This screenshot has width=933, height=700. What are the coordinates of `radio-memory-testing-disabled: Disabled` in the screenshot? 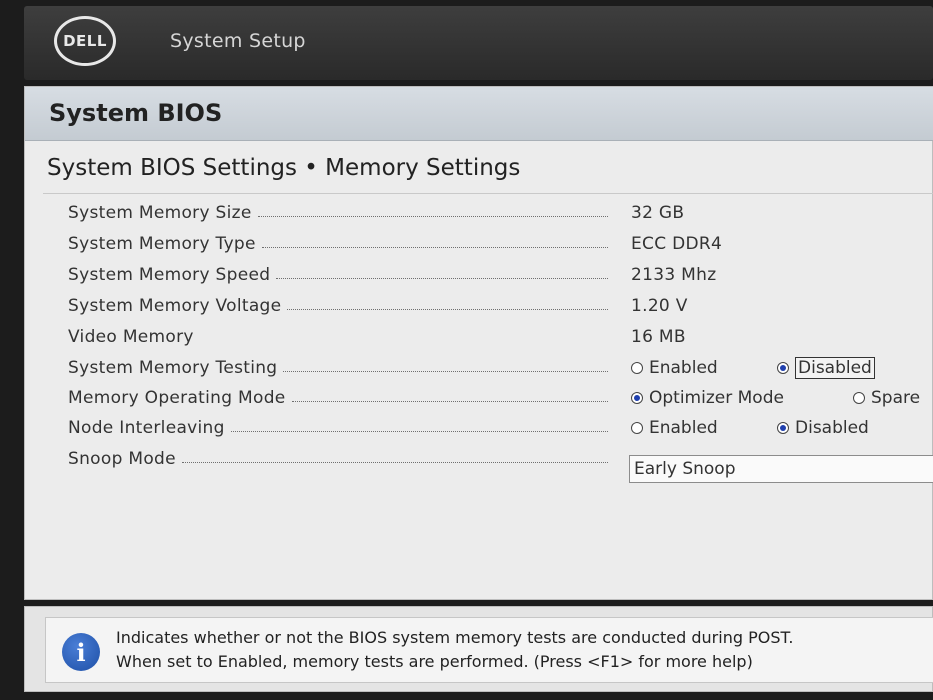 It's located at (826, 368).